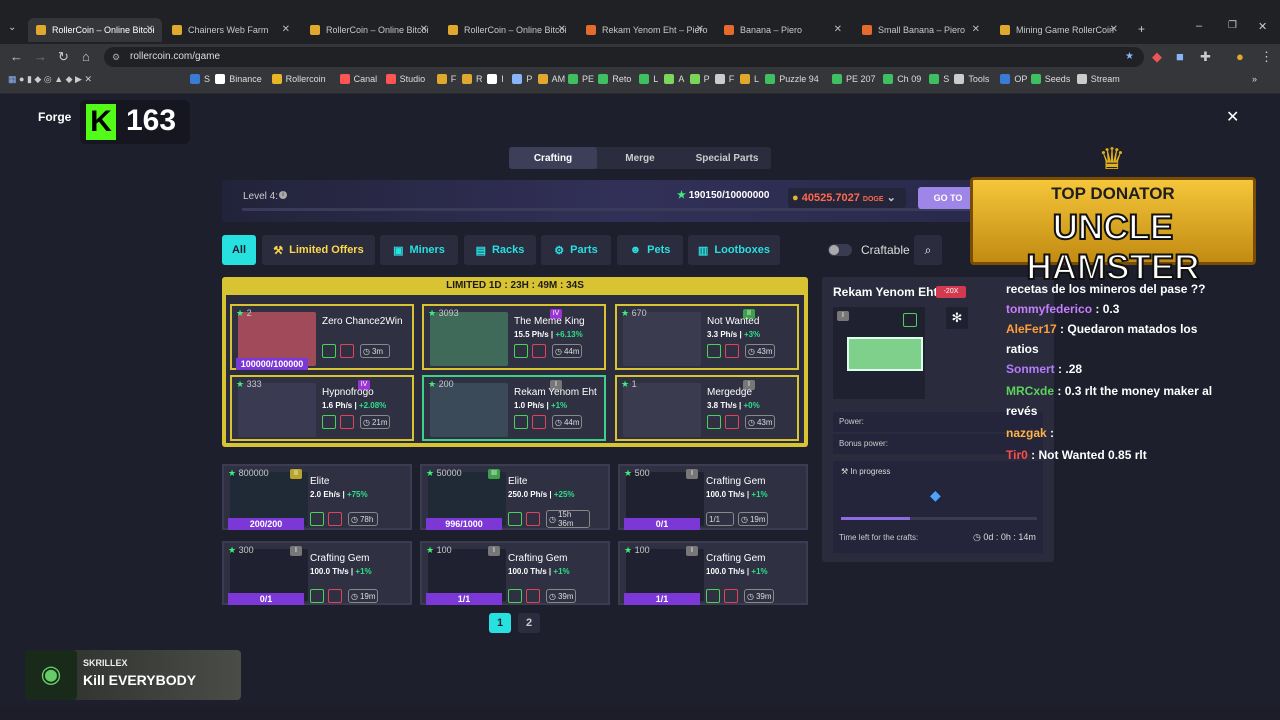 Image resolution: width=1280 pixels, height=720 pixels. I want to click on url-input: ⚙ rollercoin.com/game ★, so click(624, 57).